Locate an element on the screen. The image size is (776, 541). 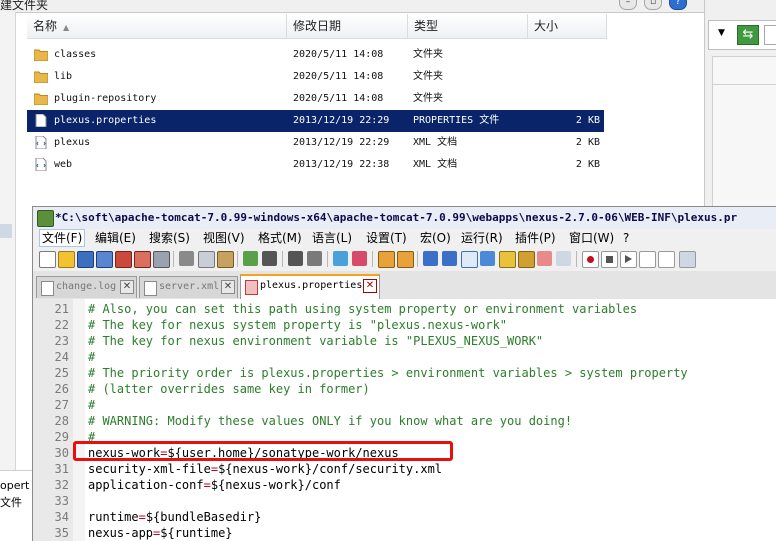
open-file-icon is located at coordinates (66, 259).